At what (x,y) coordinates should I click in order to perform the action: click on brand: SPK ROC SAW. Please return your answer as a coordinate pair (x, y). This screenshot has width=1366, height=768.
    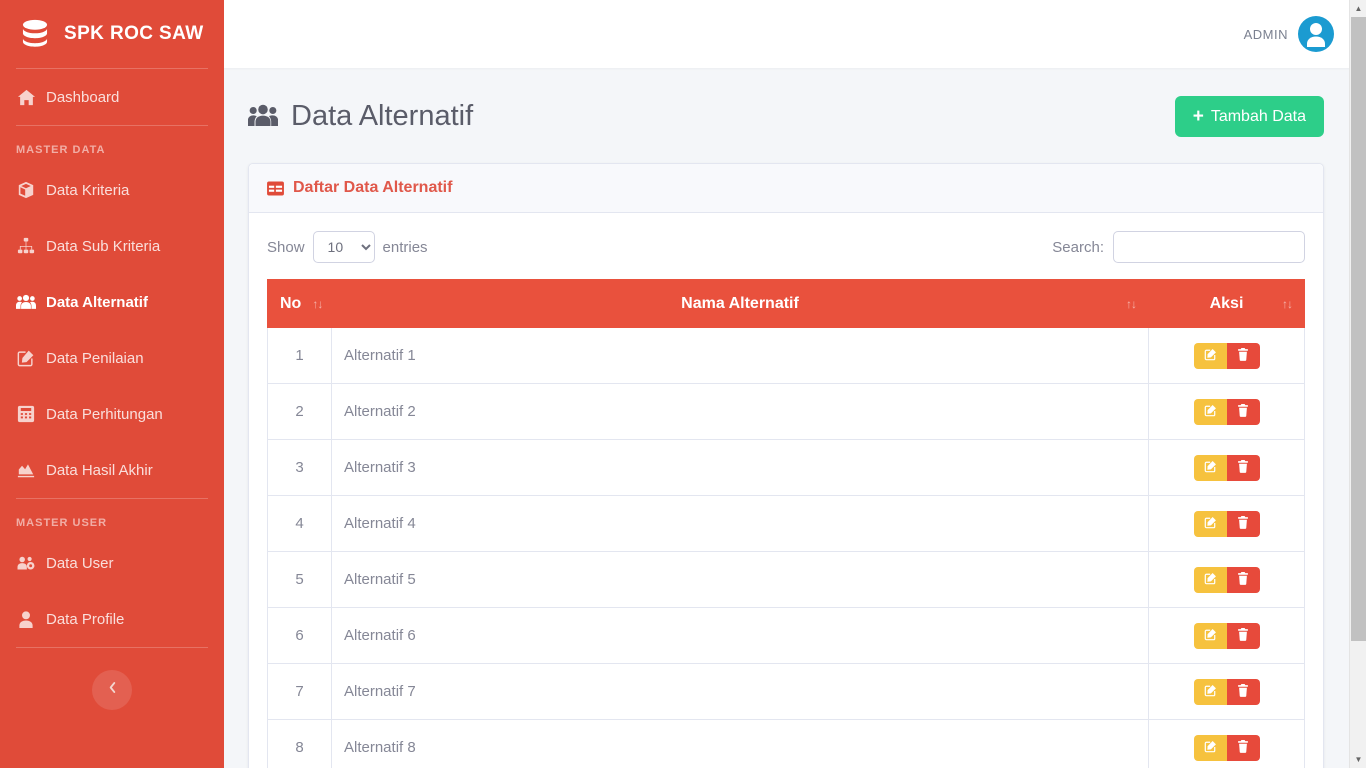
    Looking at the image, I should click on (112, 34).